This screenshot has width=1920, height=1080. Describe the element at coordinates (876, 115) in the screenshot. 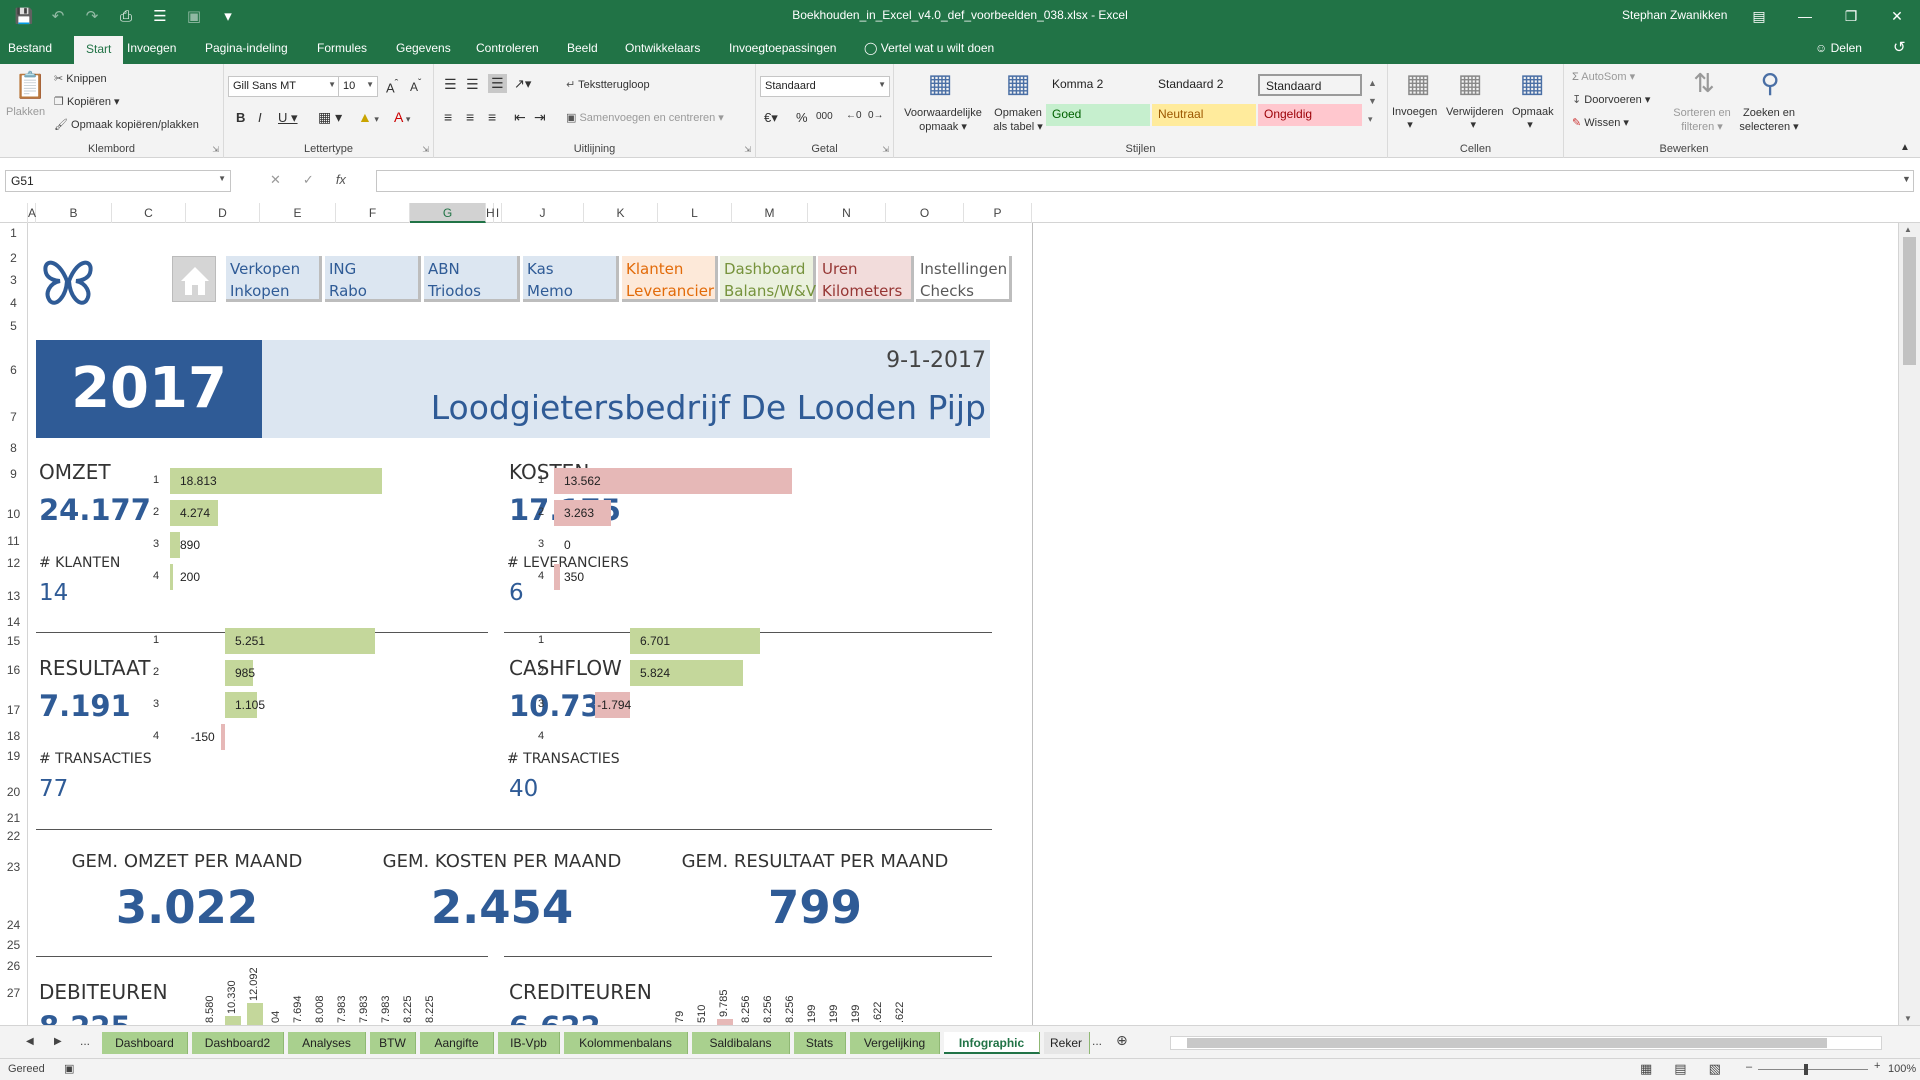

I see `decrease-decimal-icon: 0→` at that location.